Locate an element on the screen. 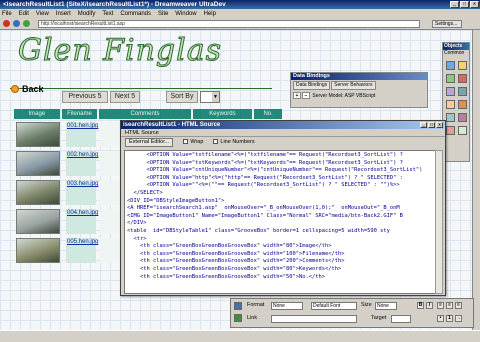  italic-button: I is located at coordinates (429, 305).